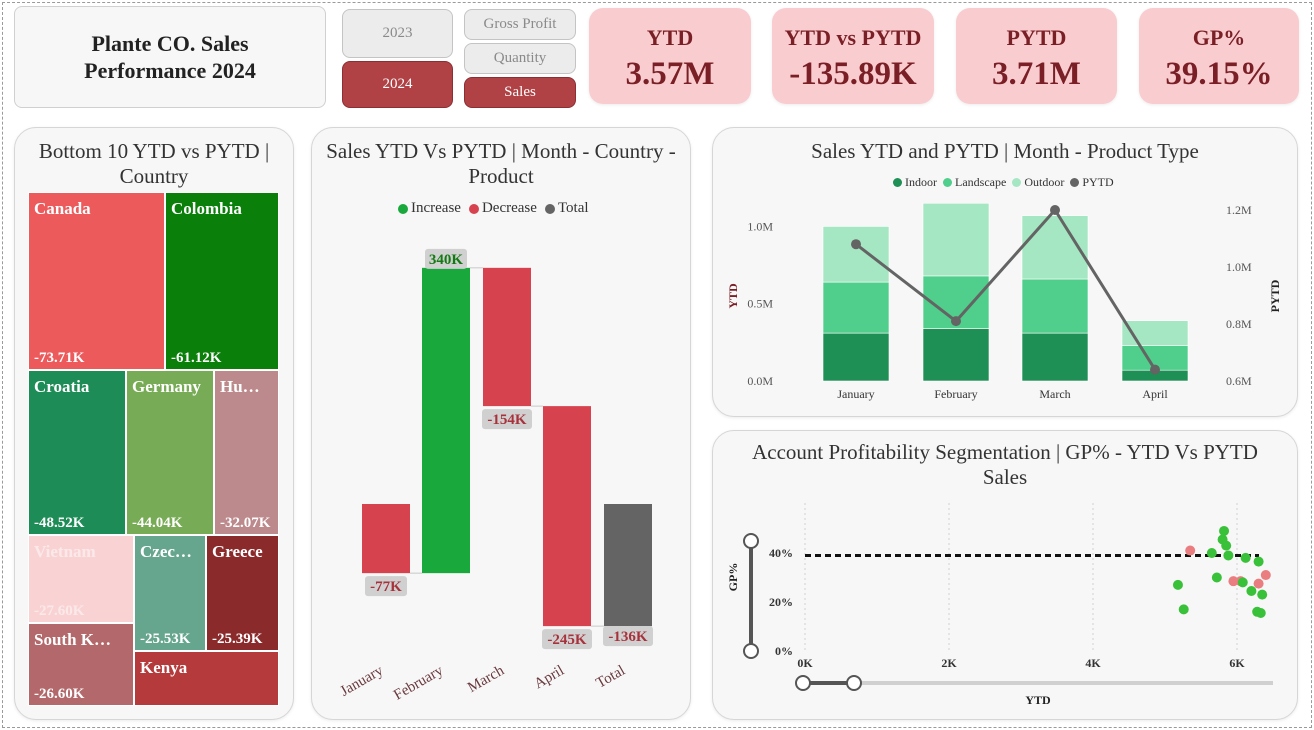 The width and height of the screenshot is (1314, 730). Describe the element at coordinates (1219, 37) in the screenshot. I see `kpi-label: GP%` at that location.